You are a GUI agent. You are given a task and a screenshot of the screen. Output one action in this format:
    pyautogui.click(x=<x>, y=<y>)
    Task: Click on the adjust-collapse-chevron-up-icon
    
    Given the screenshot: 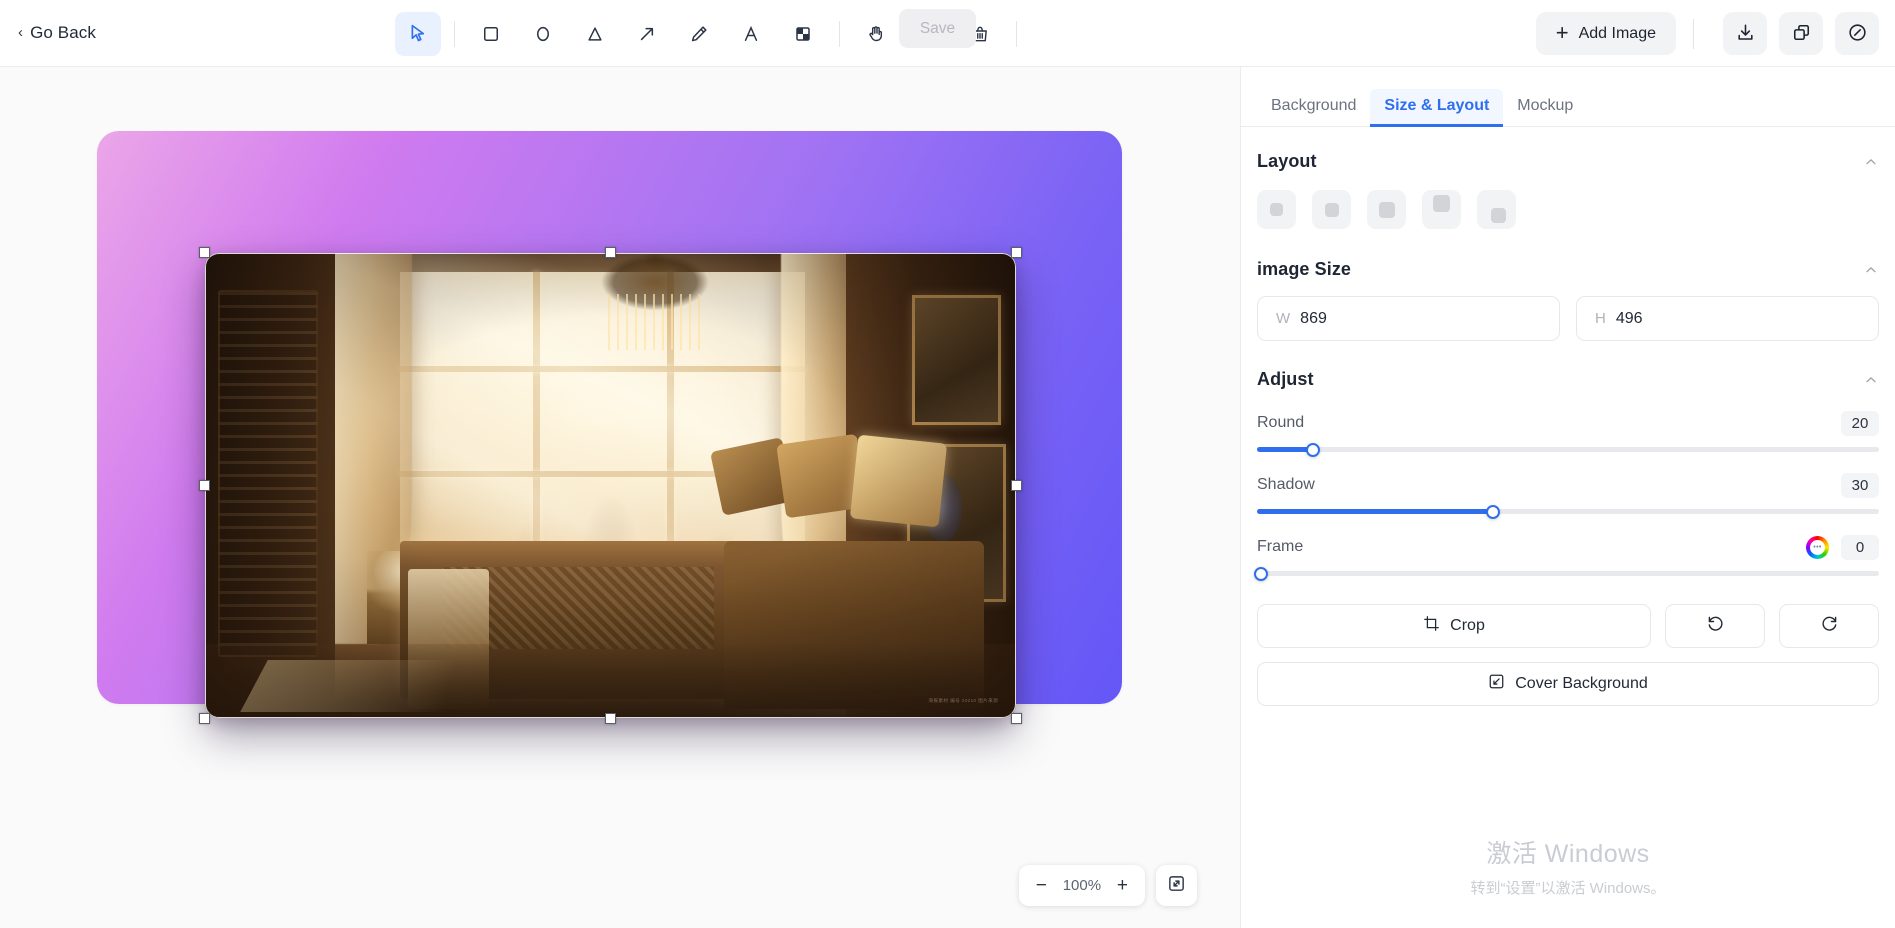 What is the action you would take?
    pyautogui.click(x=1871, y=380)
    